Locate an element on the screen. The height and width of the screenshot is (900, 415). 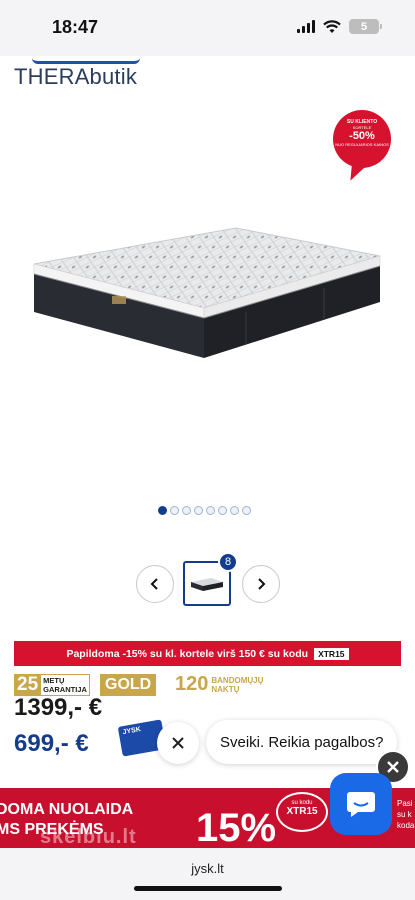
cellular-signal-icon is located at coordinates (306, 26).